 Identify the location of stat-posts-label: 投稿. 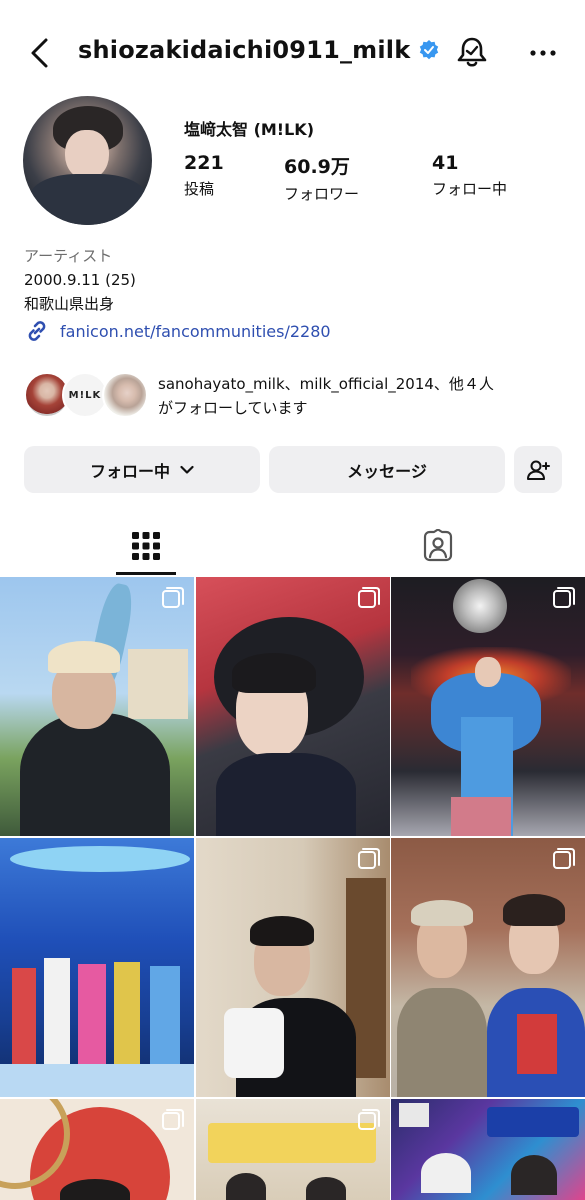
(199, 189).